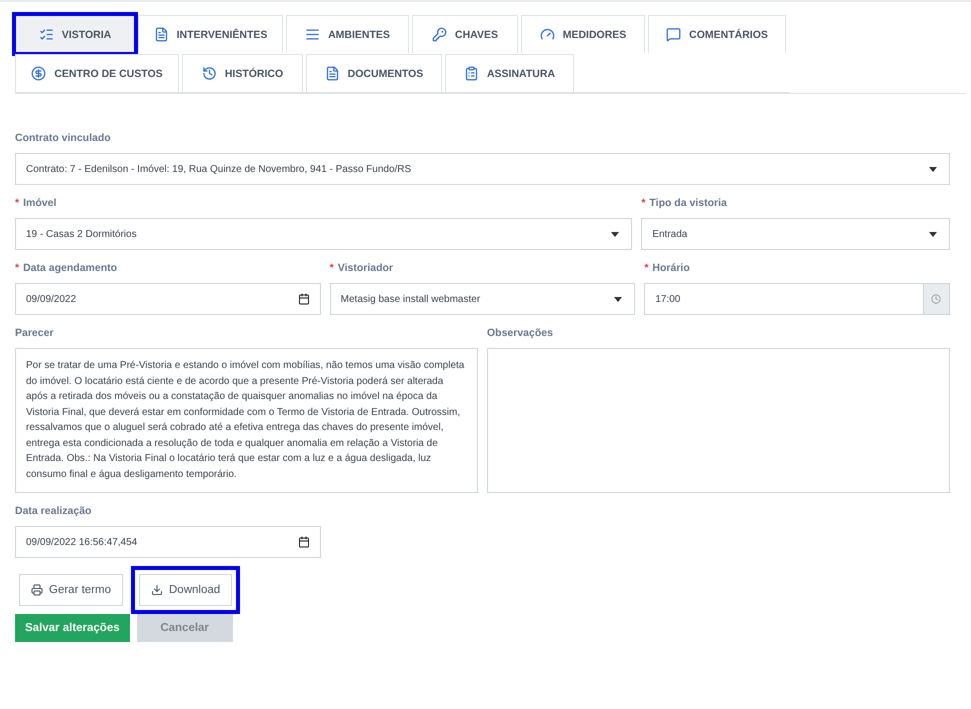 The height and width of the screenshot is (709, 971). Describe the element at coordinates (717, 34) in the screenshot. I see `tab: COMENTÁRIOS` at that location.